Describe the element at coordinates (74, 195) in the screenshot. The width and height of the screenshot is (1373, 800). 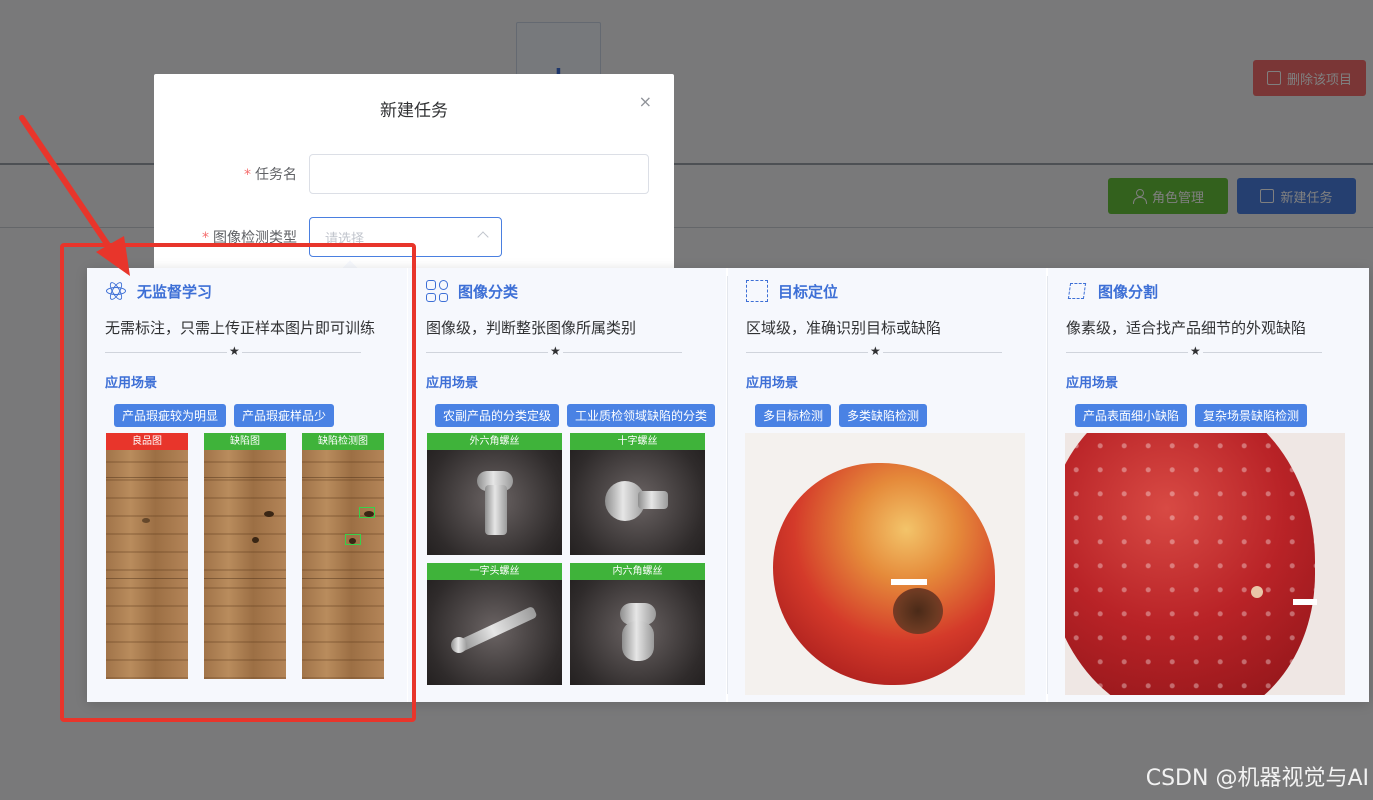
I see `annotation-arrow-icon` at that location.